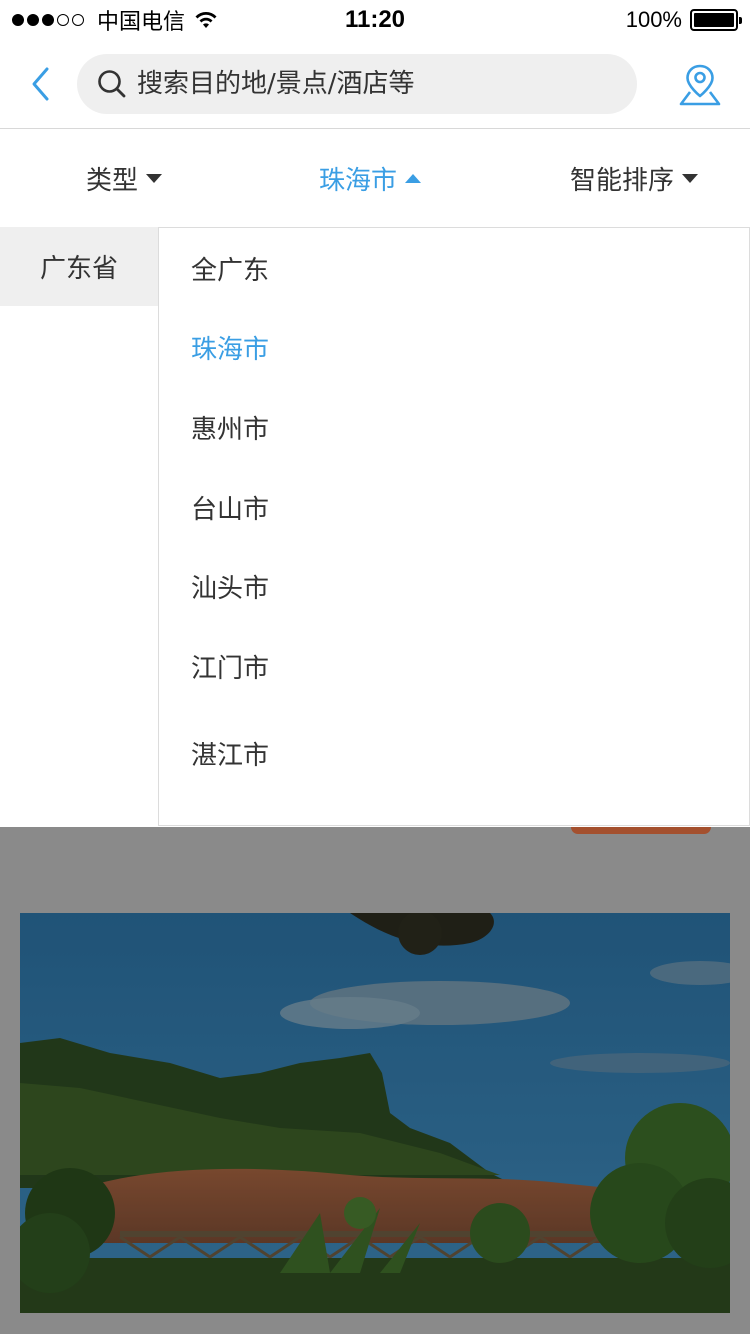  I want to click on background-button, so click(641, 830).